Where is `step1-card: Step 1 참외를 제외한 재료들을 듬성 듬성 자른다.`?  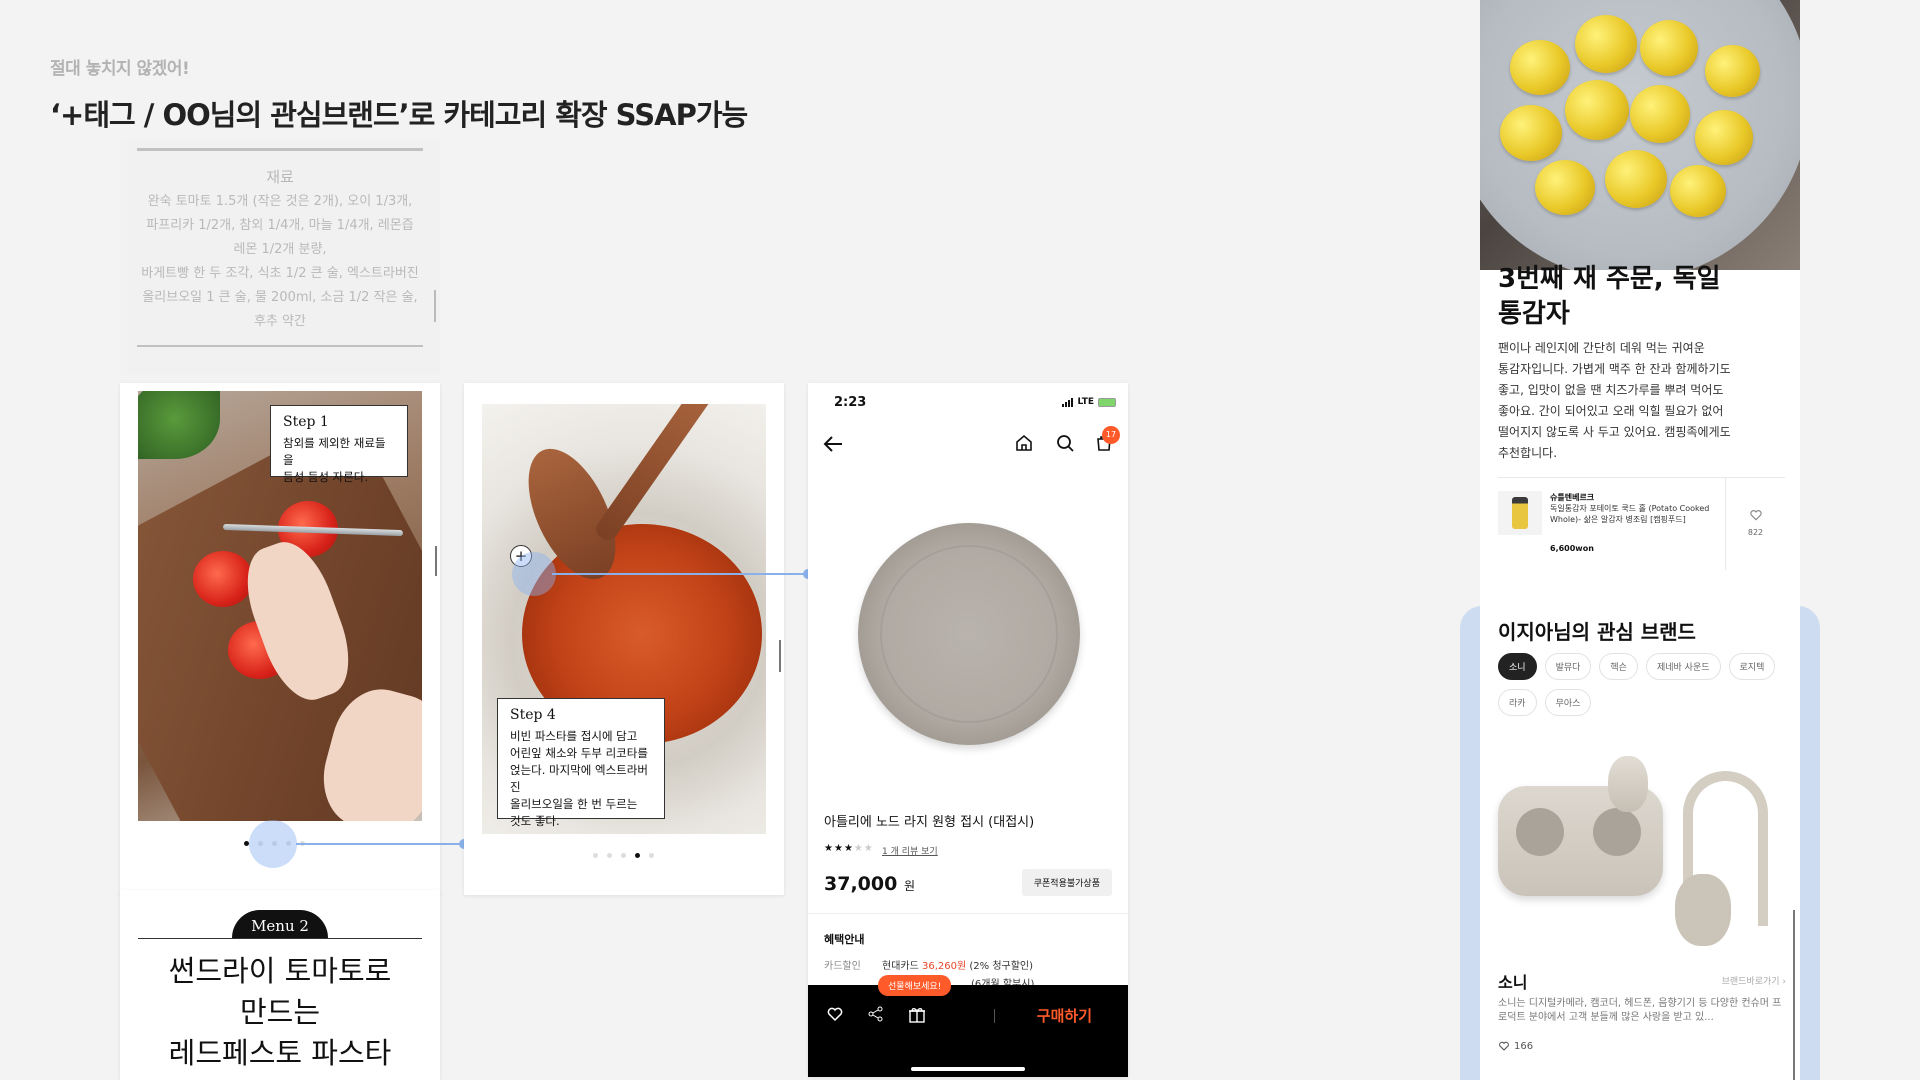 step1-card: Step 1 참외를 제외한 재료들을 듬성 듬성 자른다. is located at coordinates (280, 639).